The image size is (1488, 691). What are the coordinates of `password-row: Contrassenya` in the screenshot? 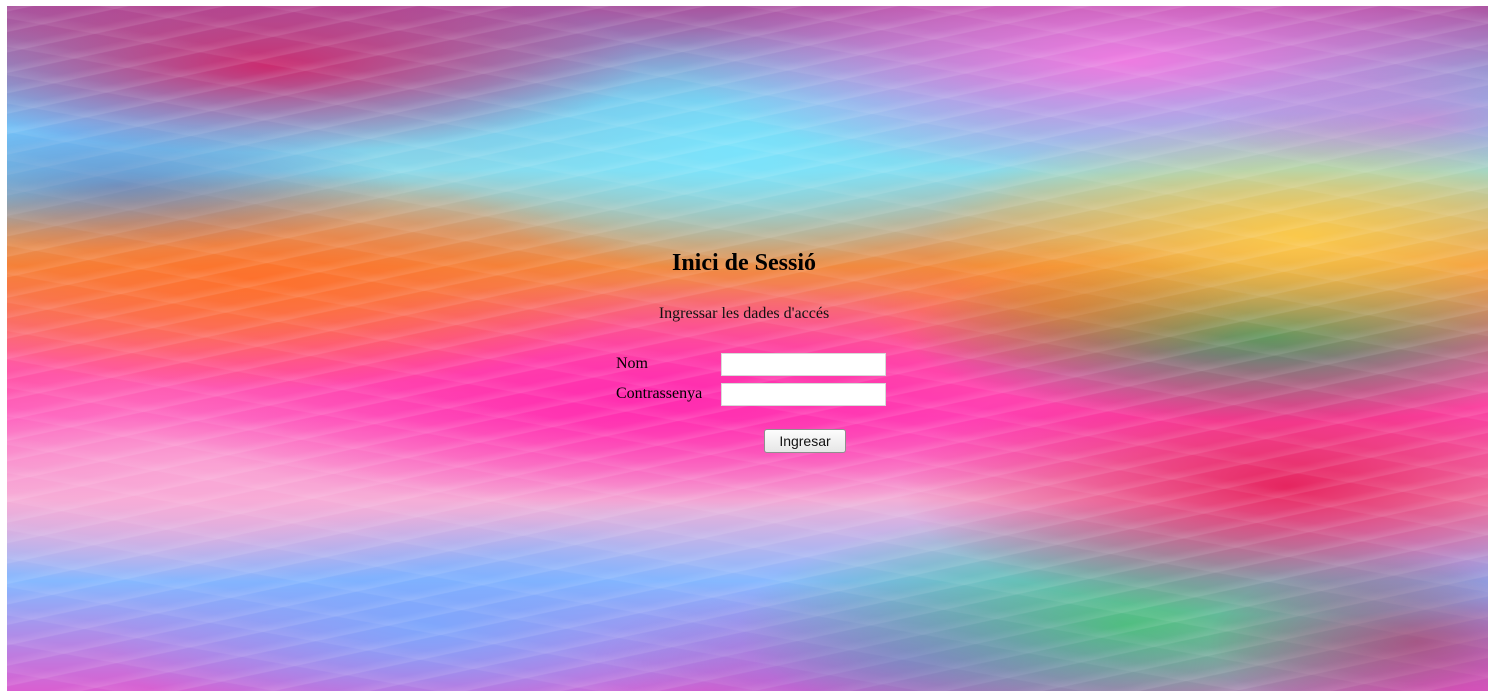 It's located at (751, 394).